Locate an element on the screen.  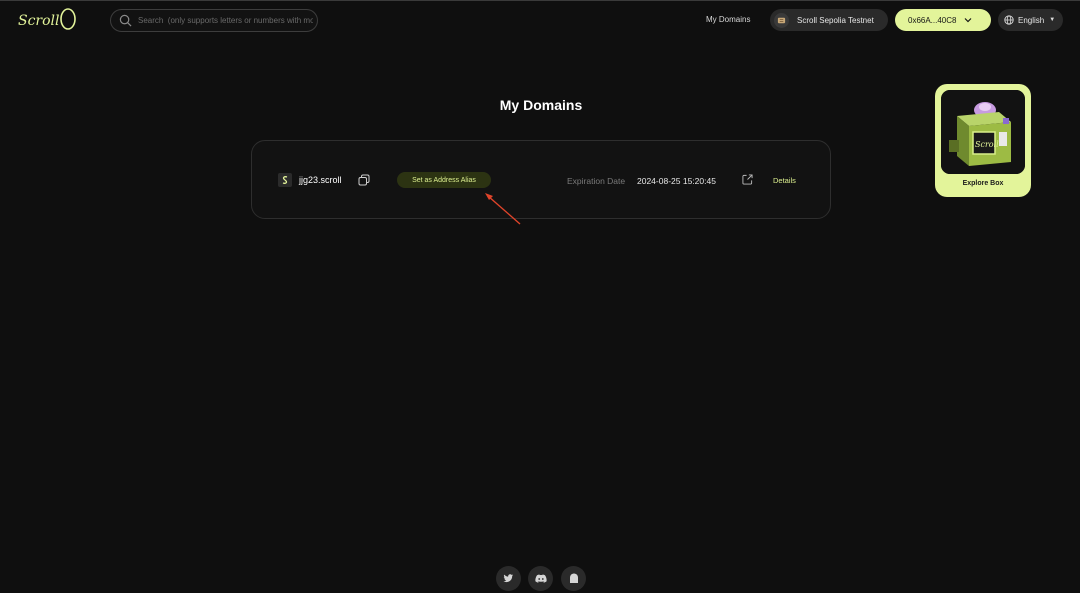
ghost-button is located at coordinates (573, 578).